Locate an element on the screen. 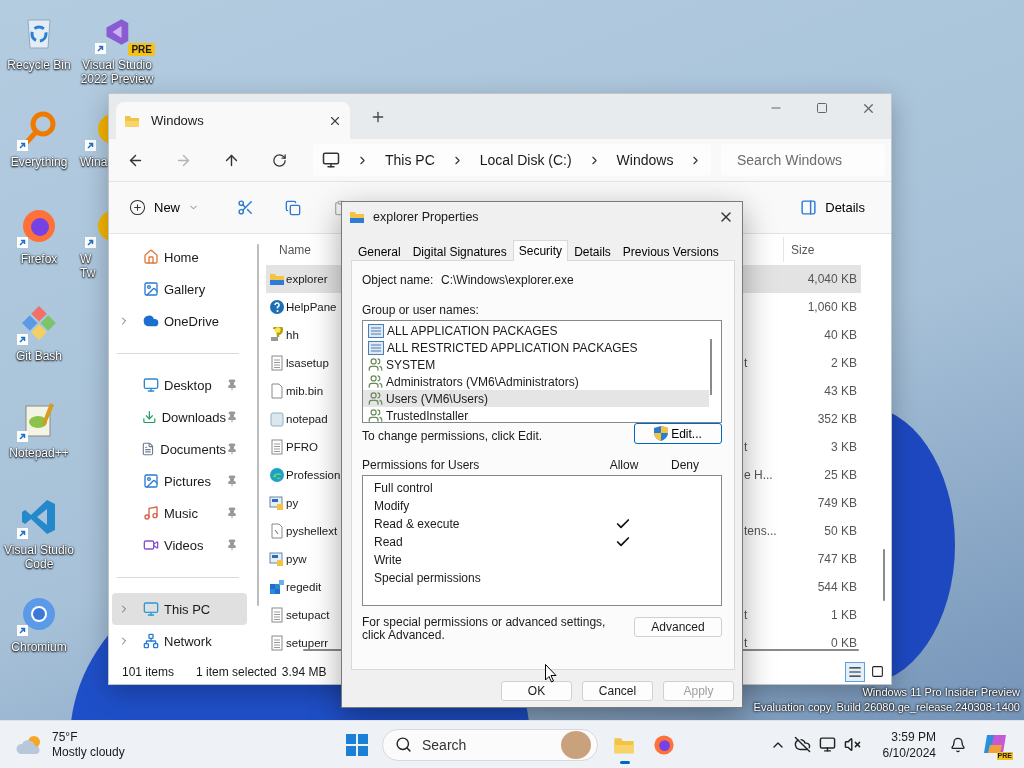 The image size is (1024, 768). item-count: 101 items is located at coordinates (148, 671).